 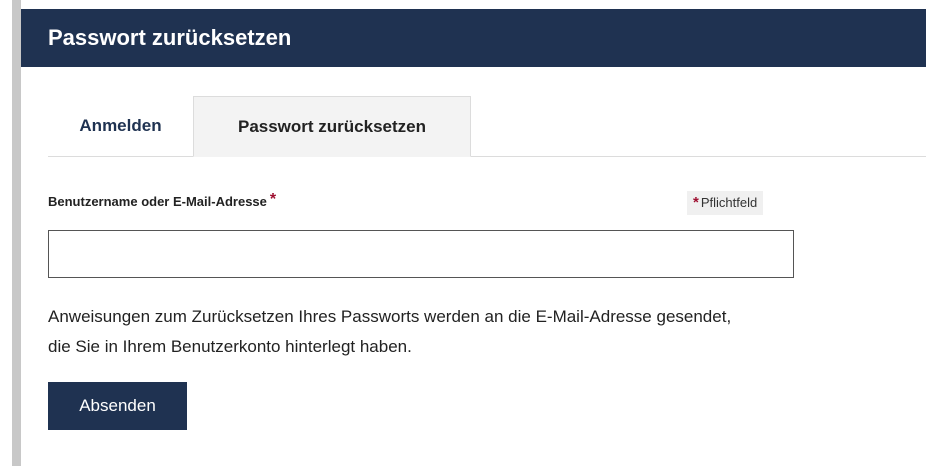 I want to click on submit-button: Absenden, so click(x=117, y=406).